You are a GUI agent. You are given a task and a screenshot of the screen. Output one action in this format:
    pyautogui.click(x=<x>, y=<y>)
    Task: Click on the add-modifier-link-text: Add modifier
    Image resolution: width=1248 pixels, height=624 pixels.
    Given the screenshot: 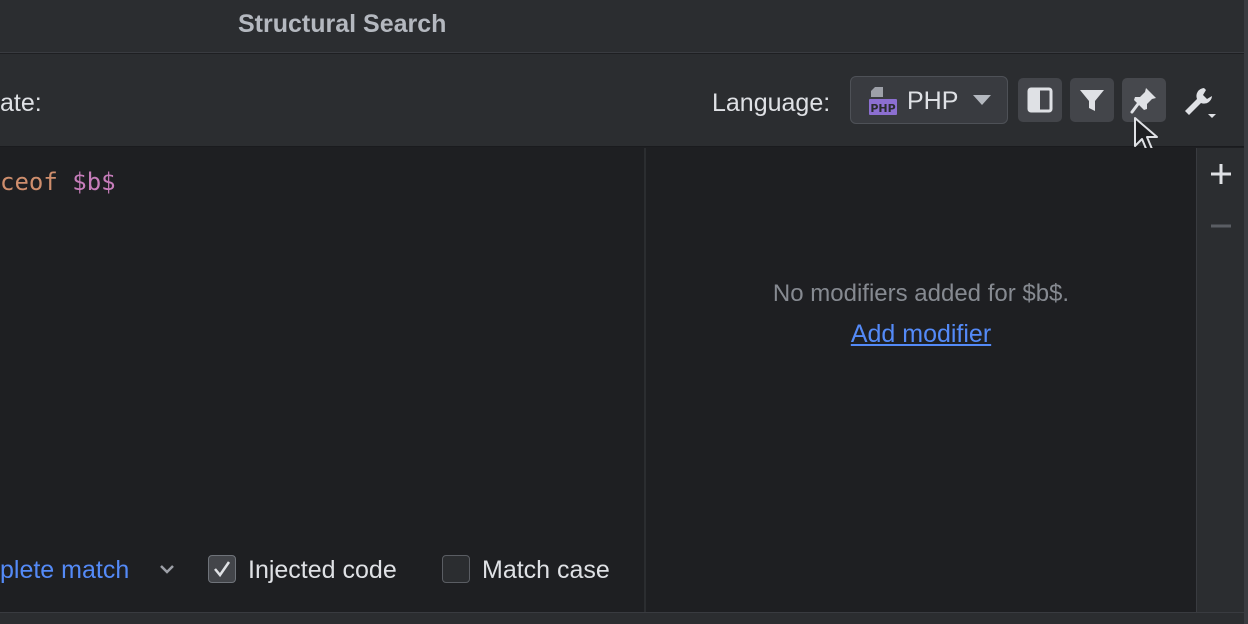 What is the action you would take?
    pyautogui.click(x=921, y=334)
    